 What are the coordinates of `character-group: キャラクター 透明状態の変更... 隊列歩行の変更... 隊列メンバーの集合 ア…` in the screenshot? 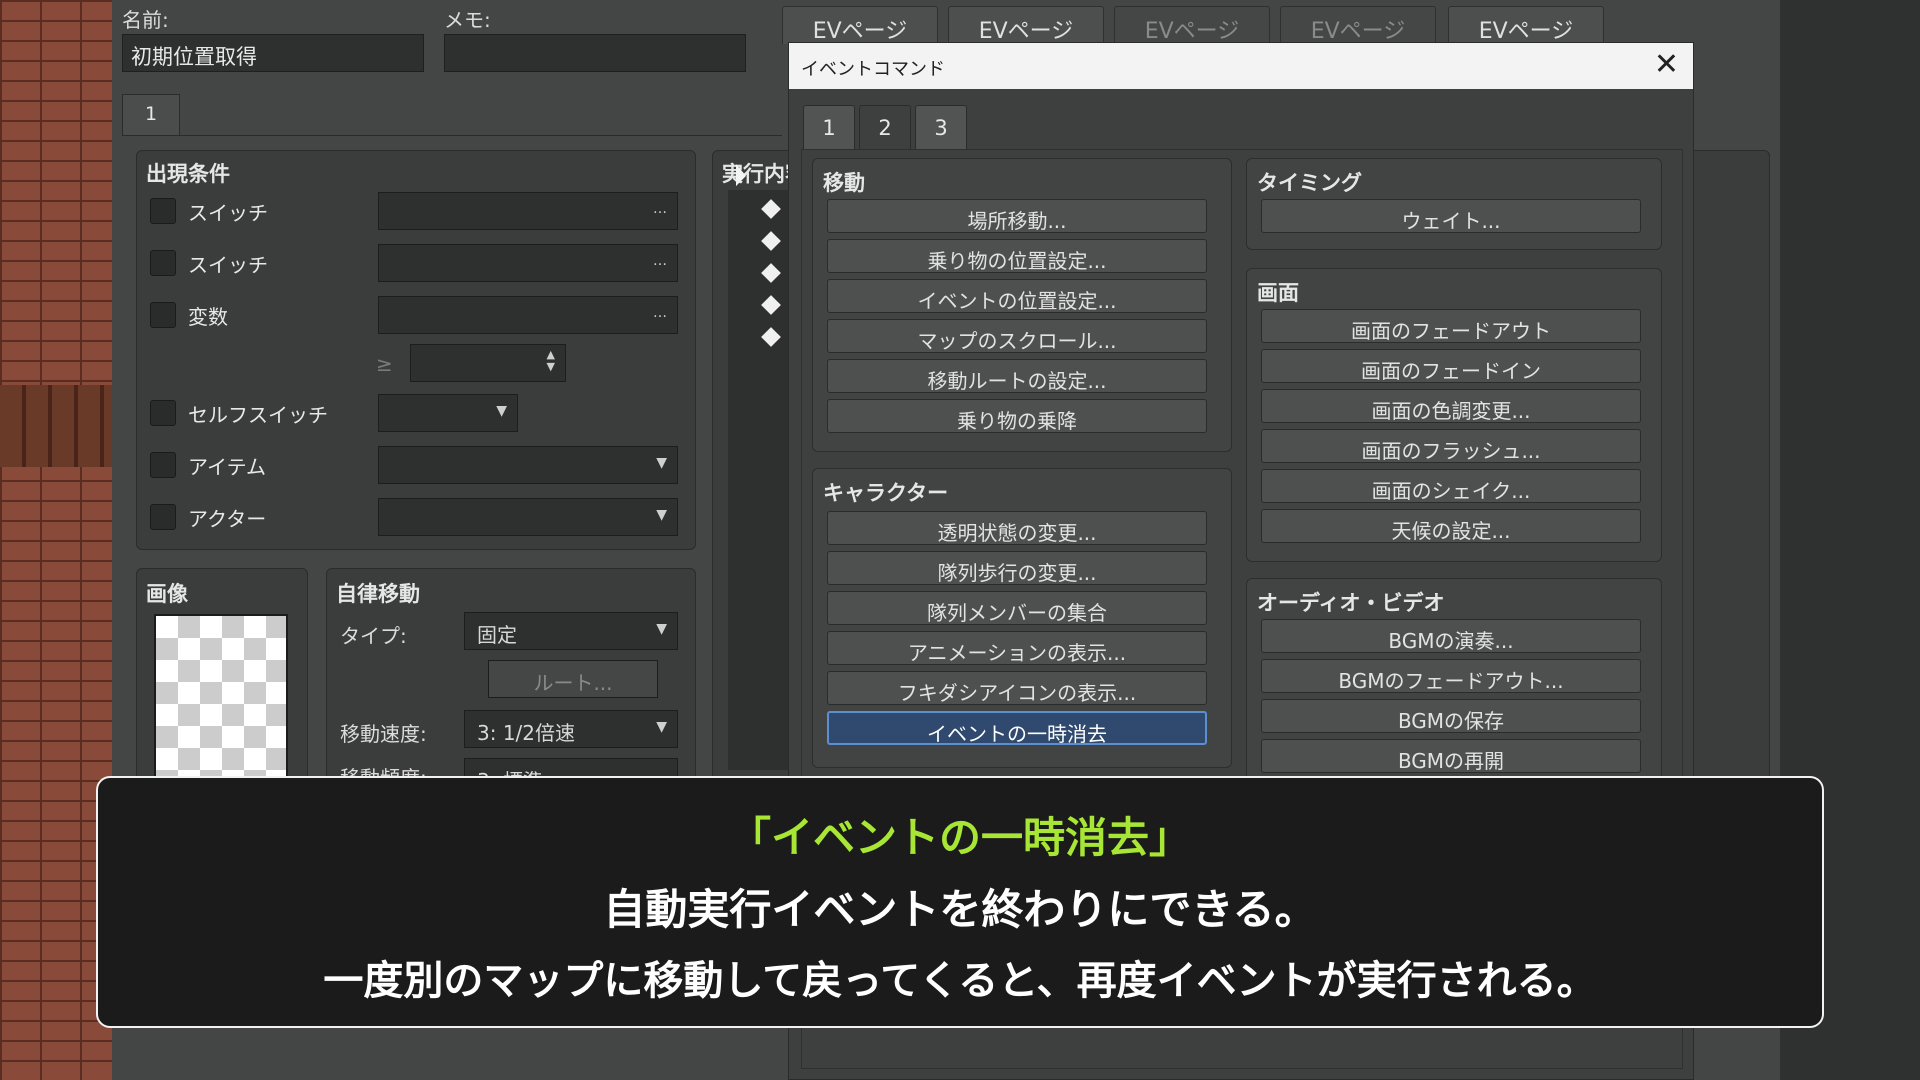 It's located at (1022, 618).